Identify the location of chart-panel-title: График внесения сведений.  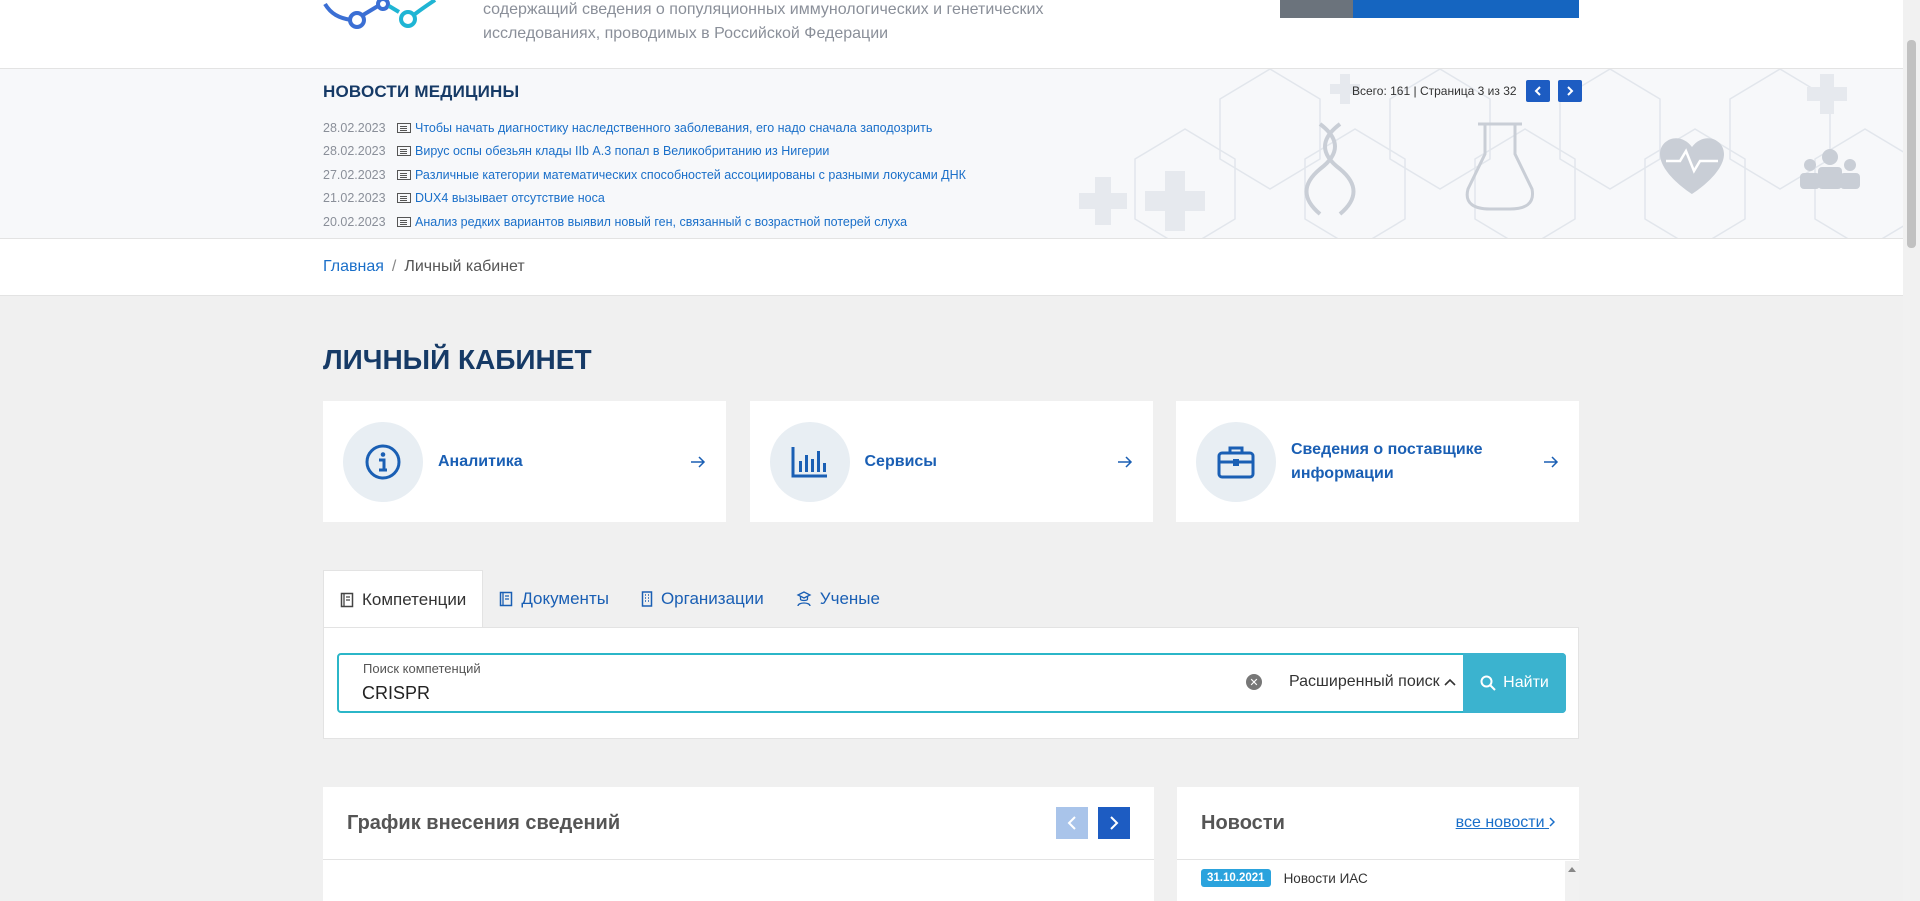
(484, 822).